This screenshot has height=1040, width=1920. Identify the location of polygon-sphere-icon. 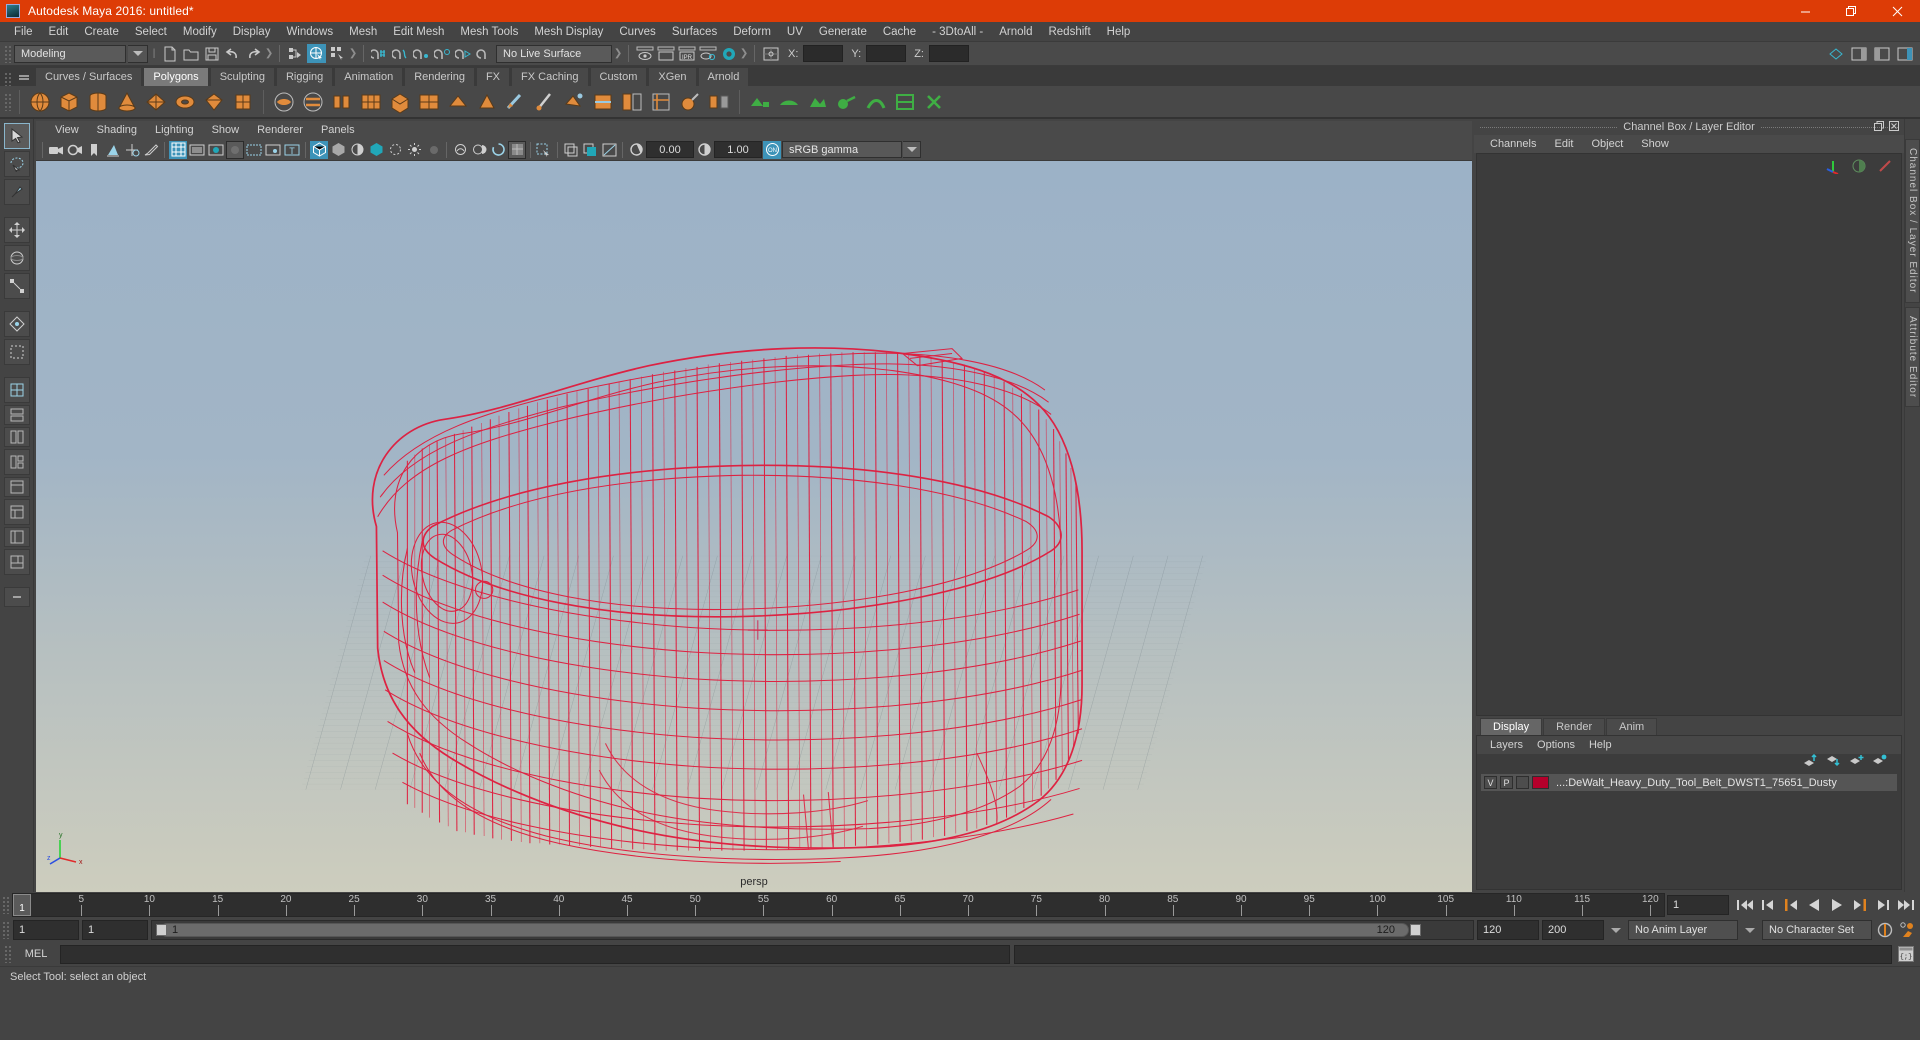
(40, 102).